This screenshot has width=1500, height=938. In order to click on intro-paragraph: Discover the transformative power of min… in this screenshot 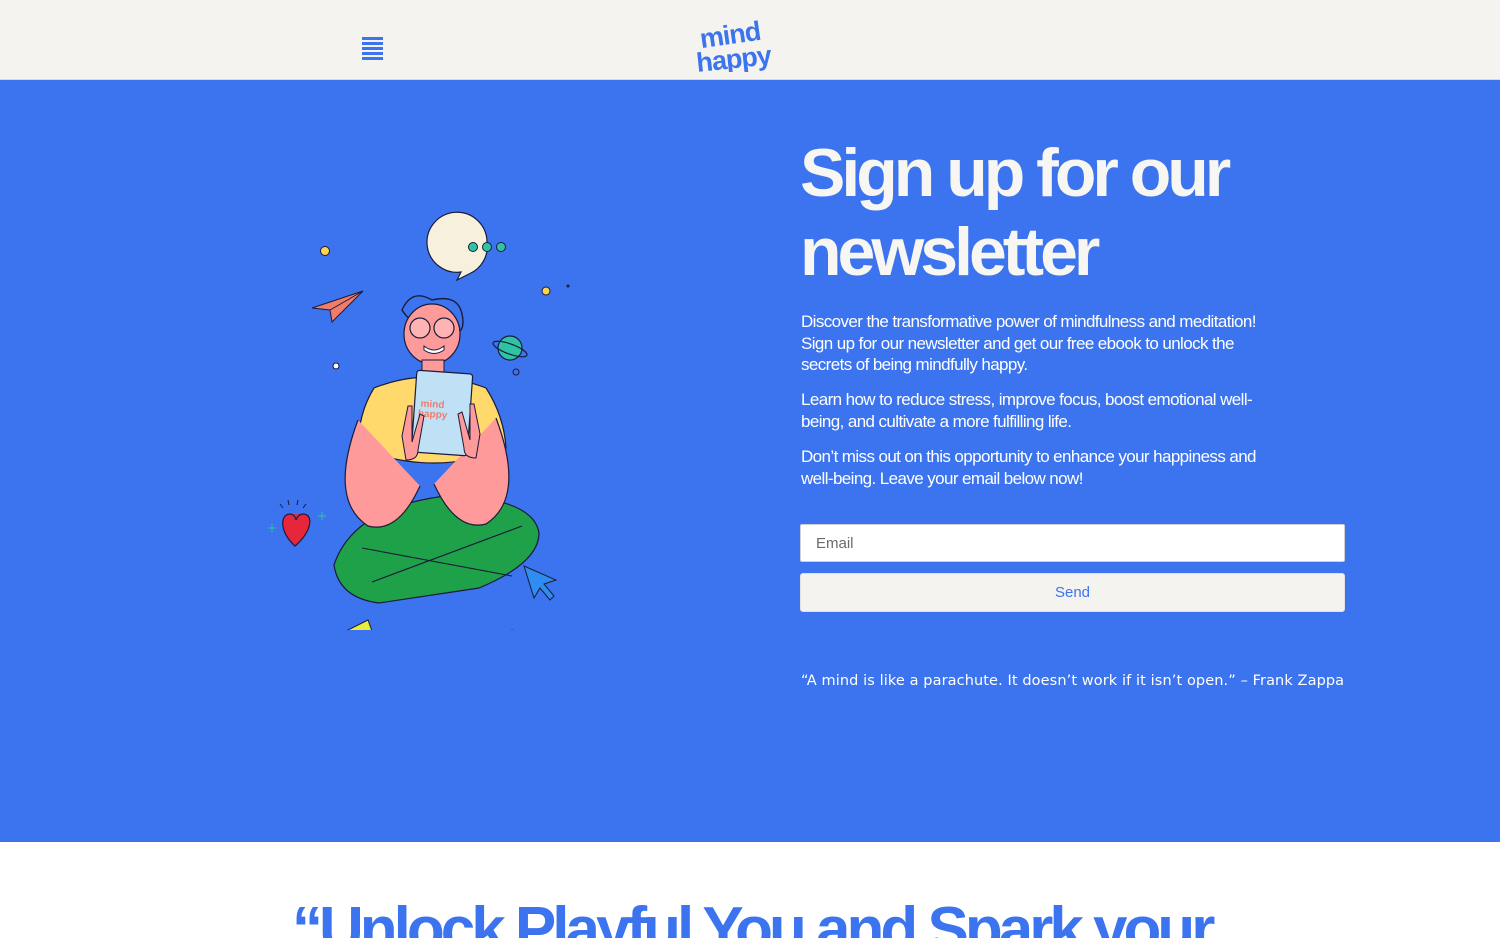, I will do `click(1028, 343)`.